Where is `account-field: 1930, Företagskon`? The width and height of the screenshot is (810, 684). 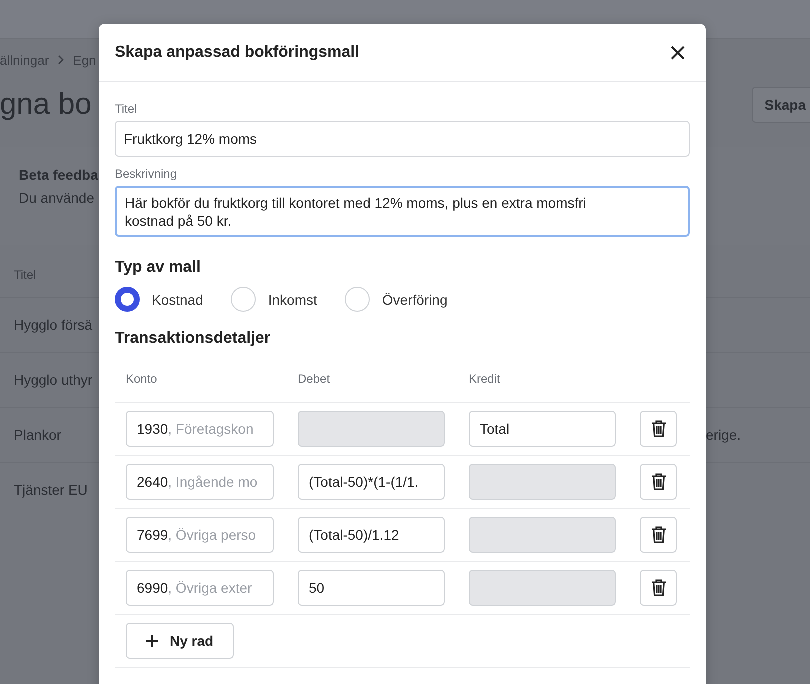
account-field: 1930, Företagskon is located at coordinates (200, 429).